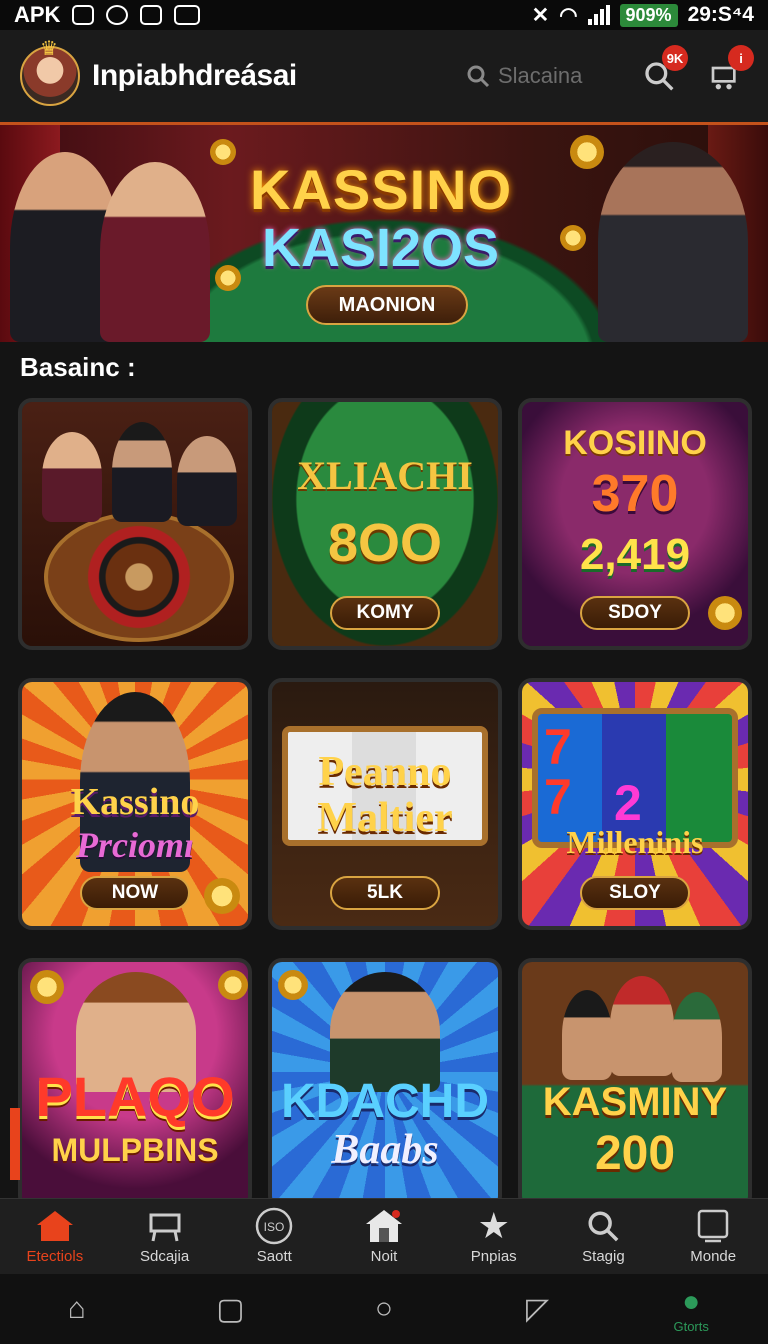 The height and width of the screenshot is (1344, 768). I want to click on seven-icon: 2, so click(628, 803).